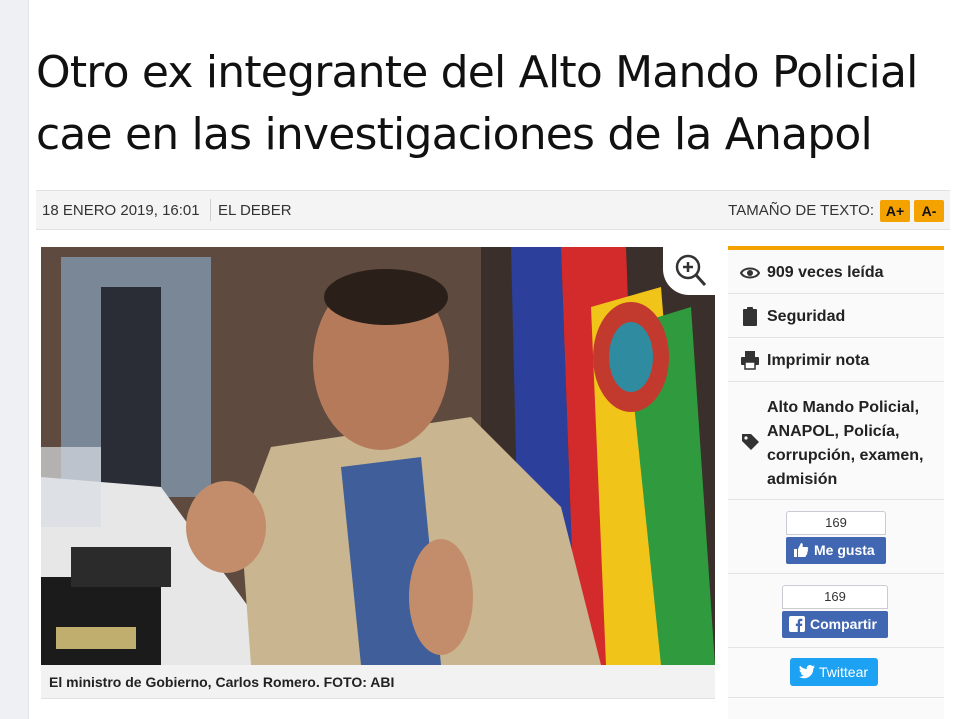 This screenshot has width=958, height=719. What do you see at coordinates (825, 272) in the screenshot?
I see `views-count: 909 veces leída` at bounding box center [825, 272].